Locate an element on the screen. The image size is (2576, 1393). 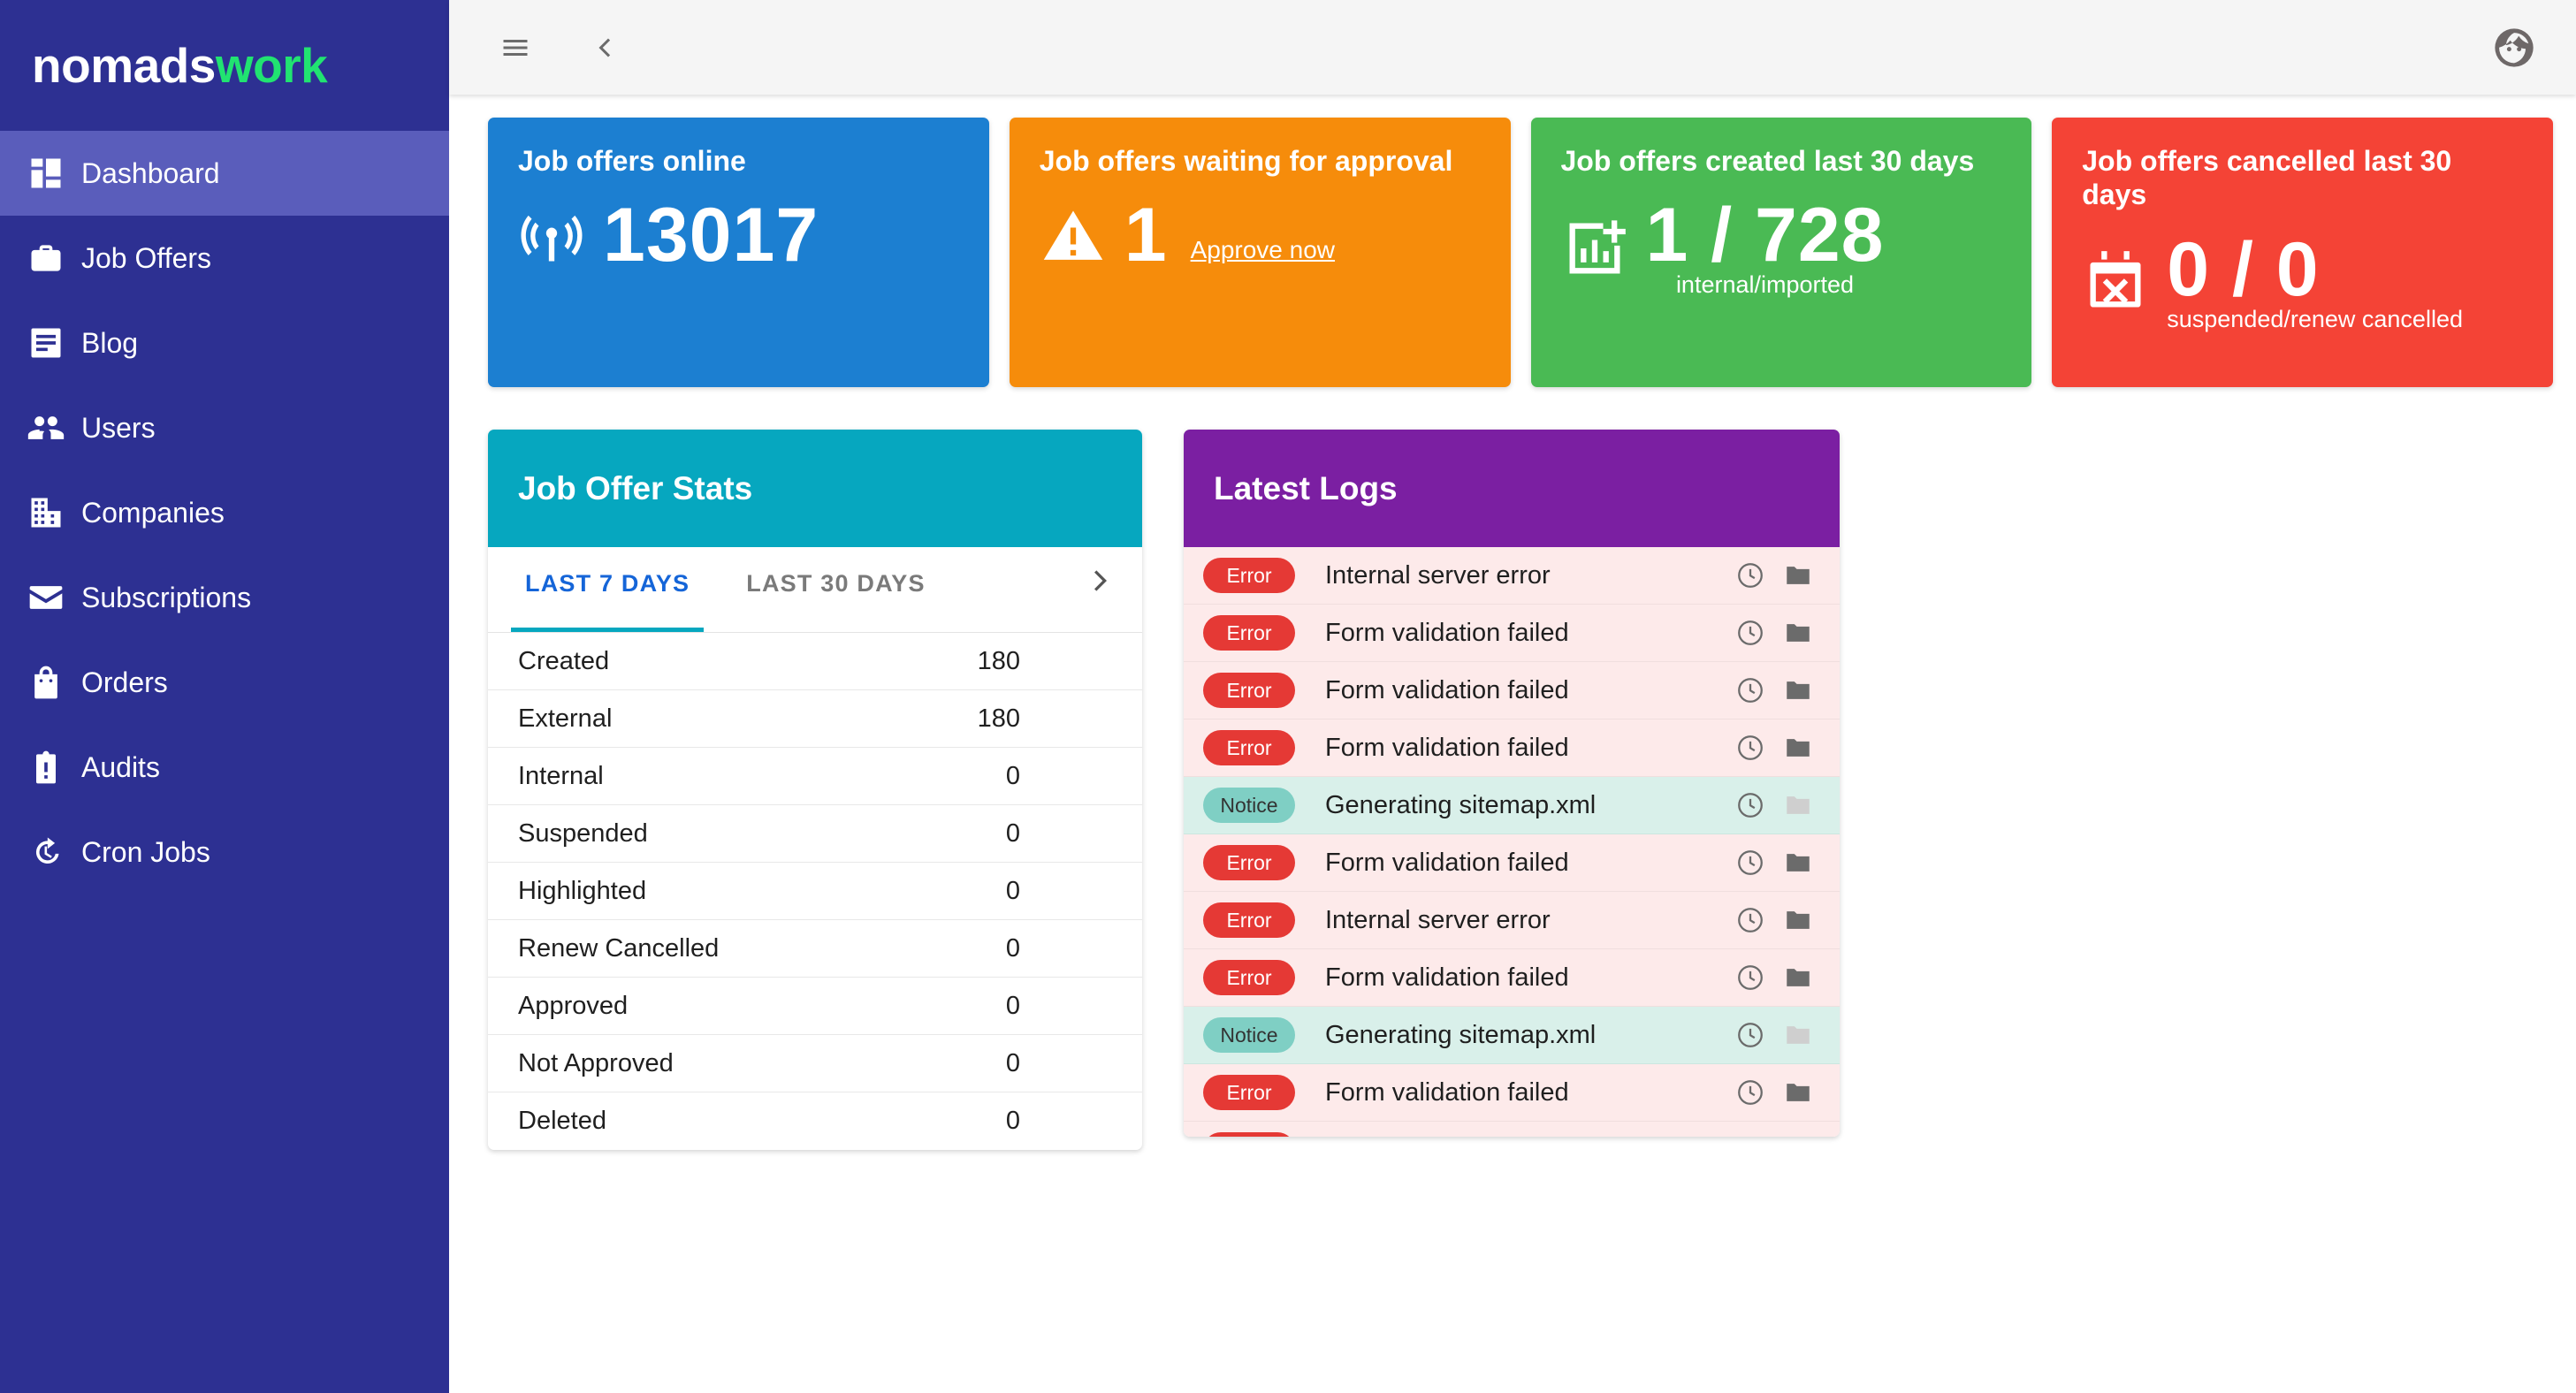
clipboard-alert-icon is located at coordinates (54, 767).